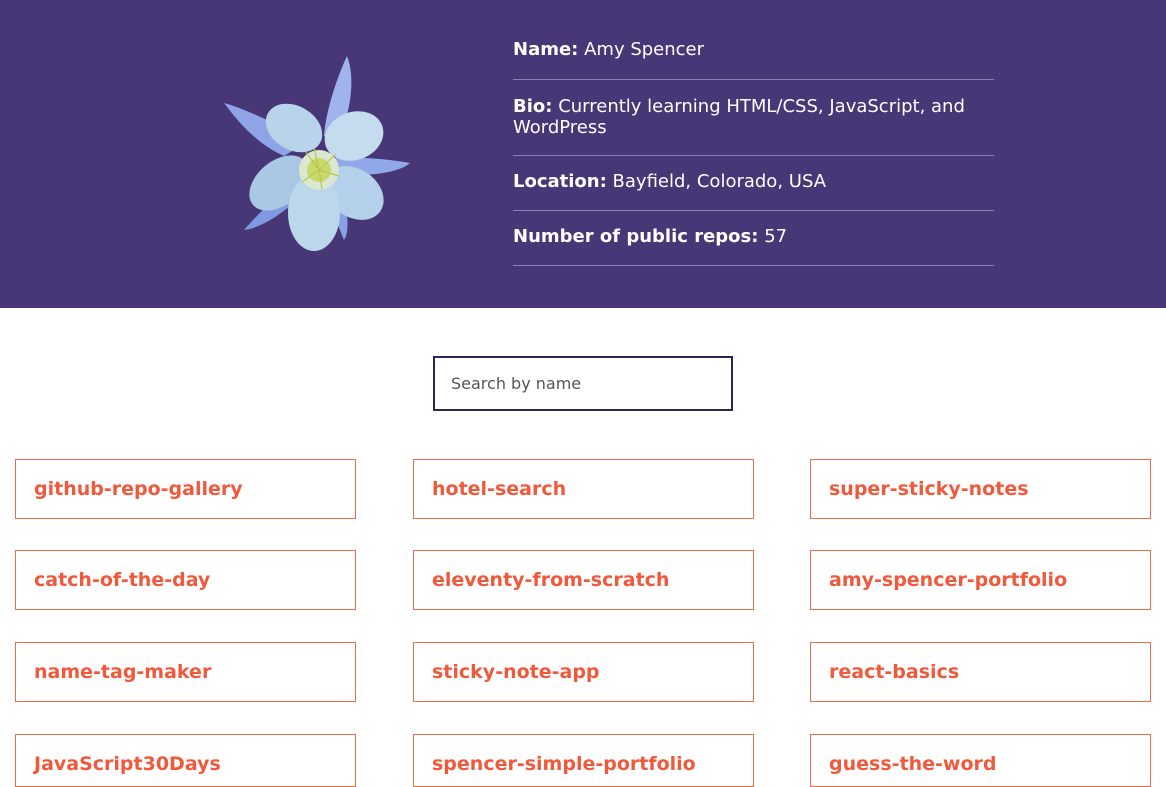 This screenshot has height=787, width=1166. Describe the element at coordinates (583, 489) in the screenshot. I see `repo-card: hotel-search` at that location.